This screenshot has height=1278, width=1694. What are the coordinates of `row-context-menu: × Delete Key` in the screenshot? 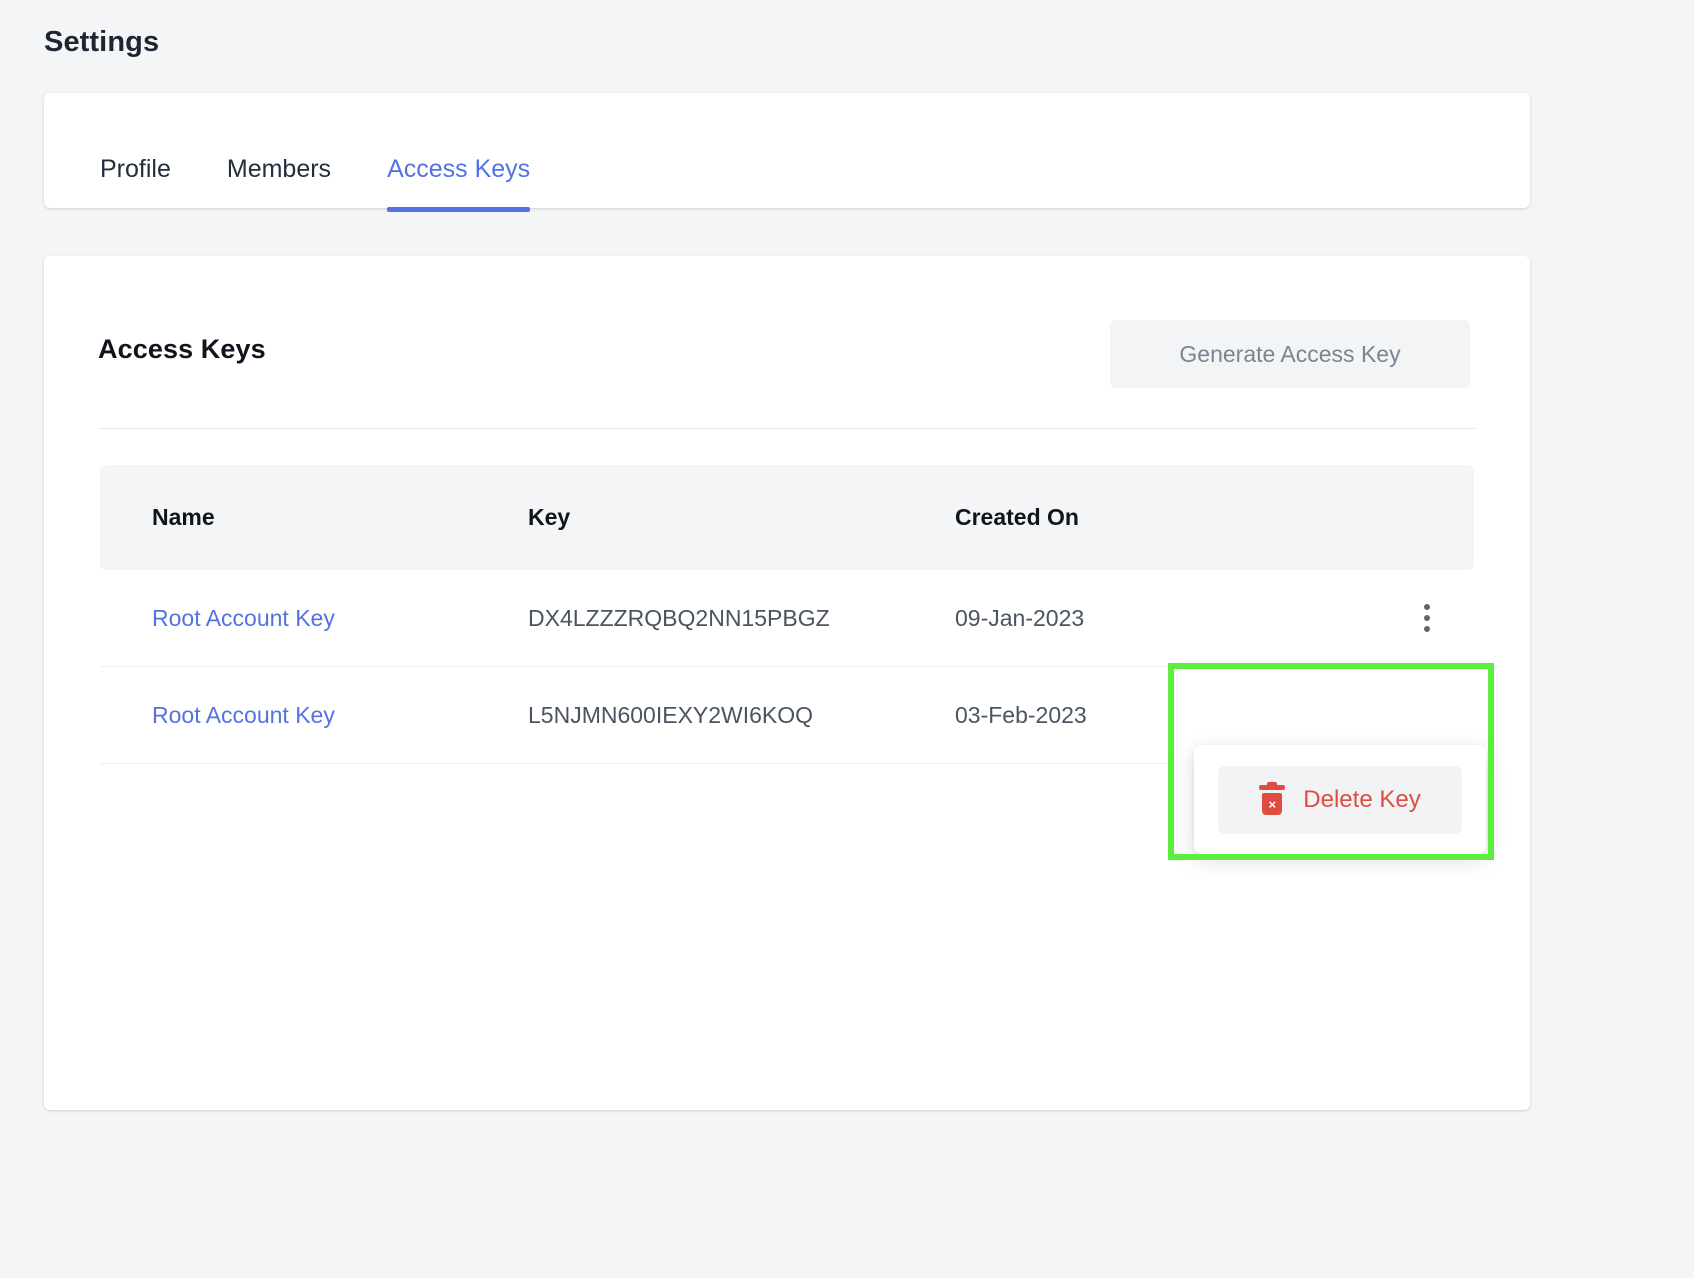 It's located at (1340, 799).